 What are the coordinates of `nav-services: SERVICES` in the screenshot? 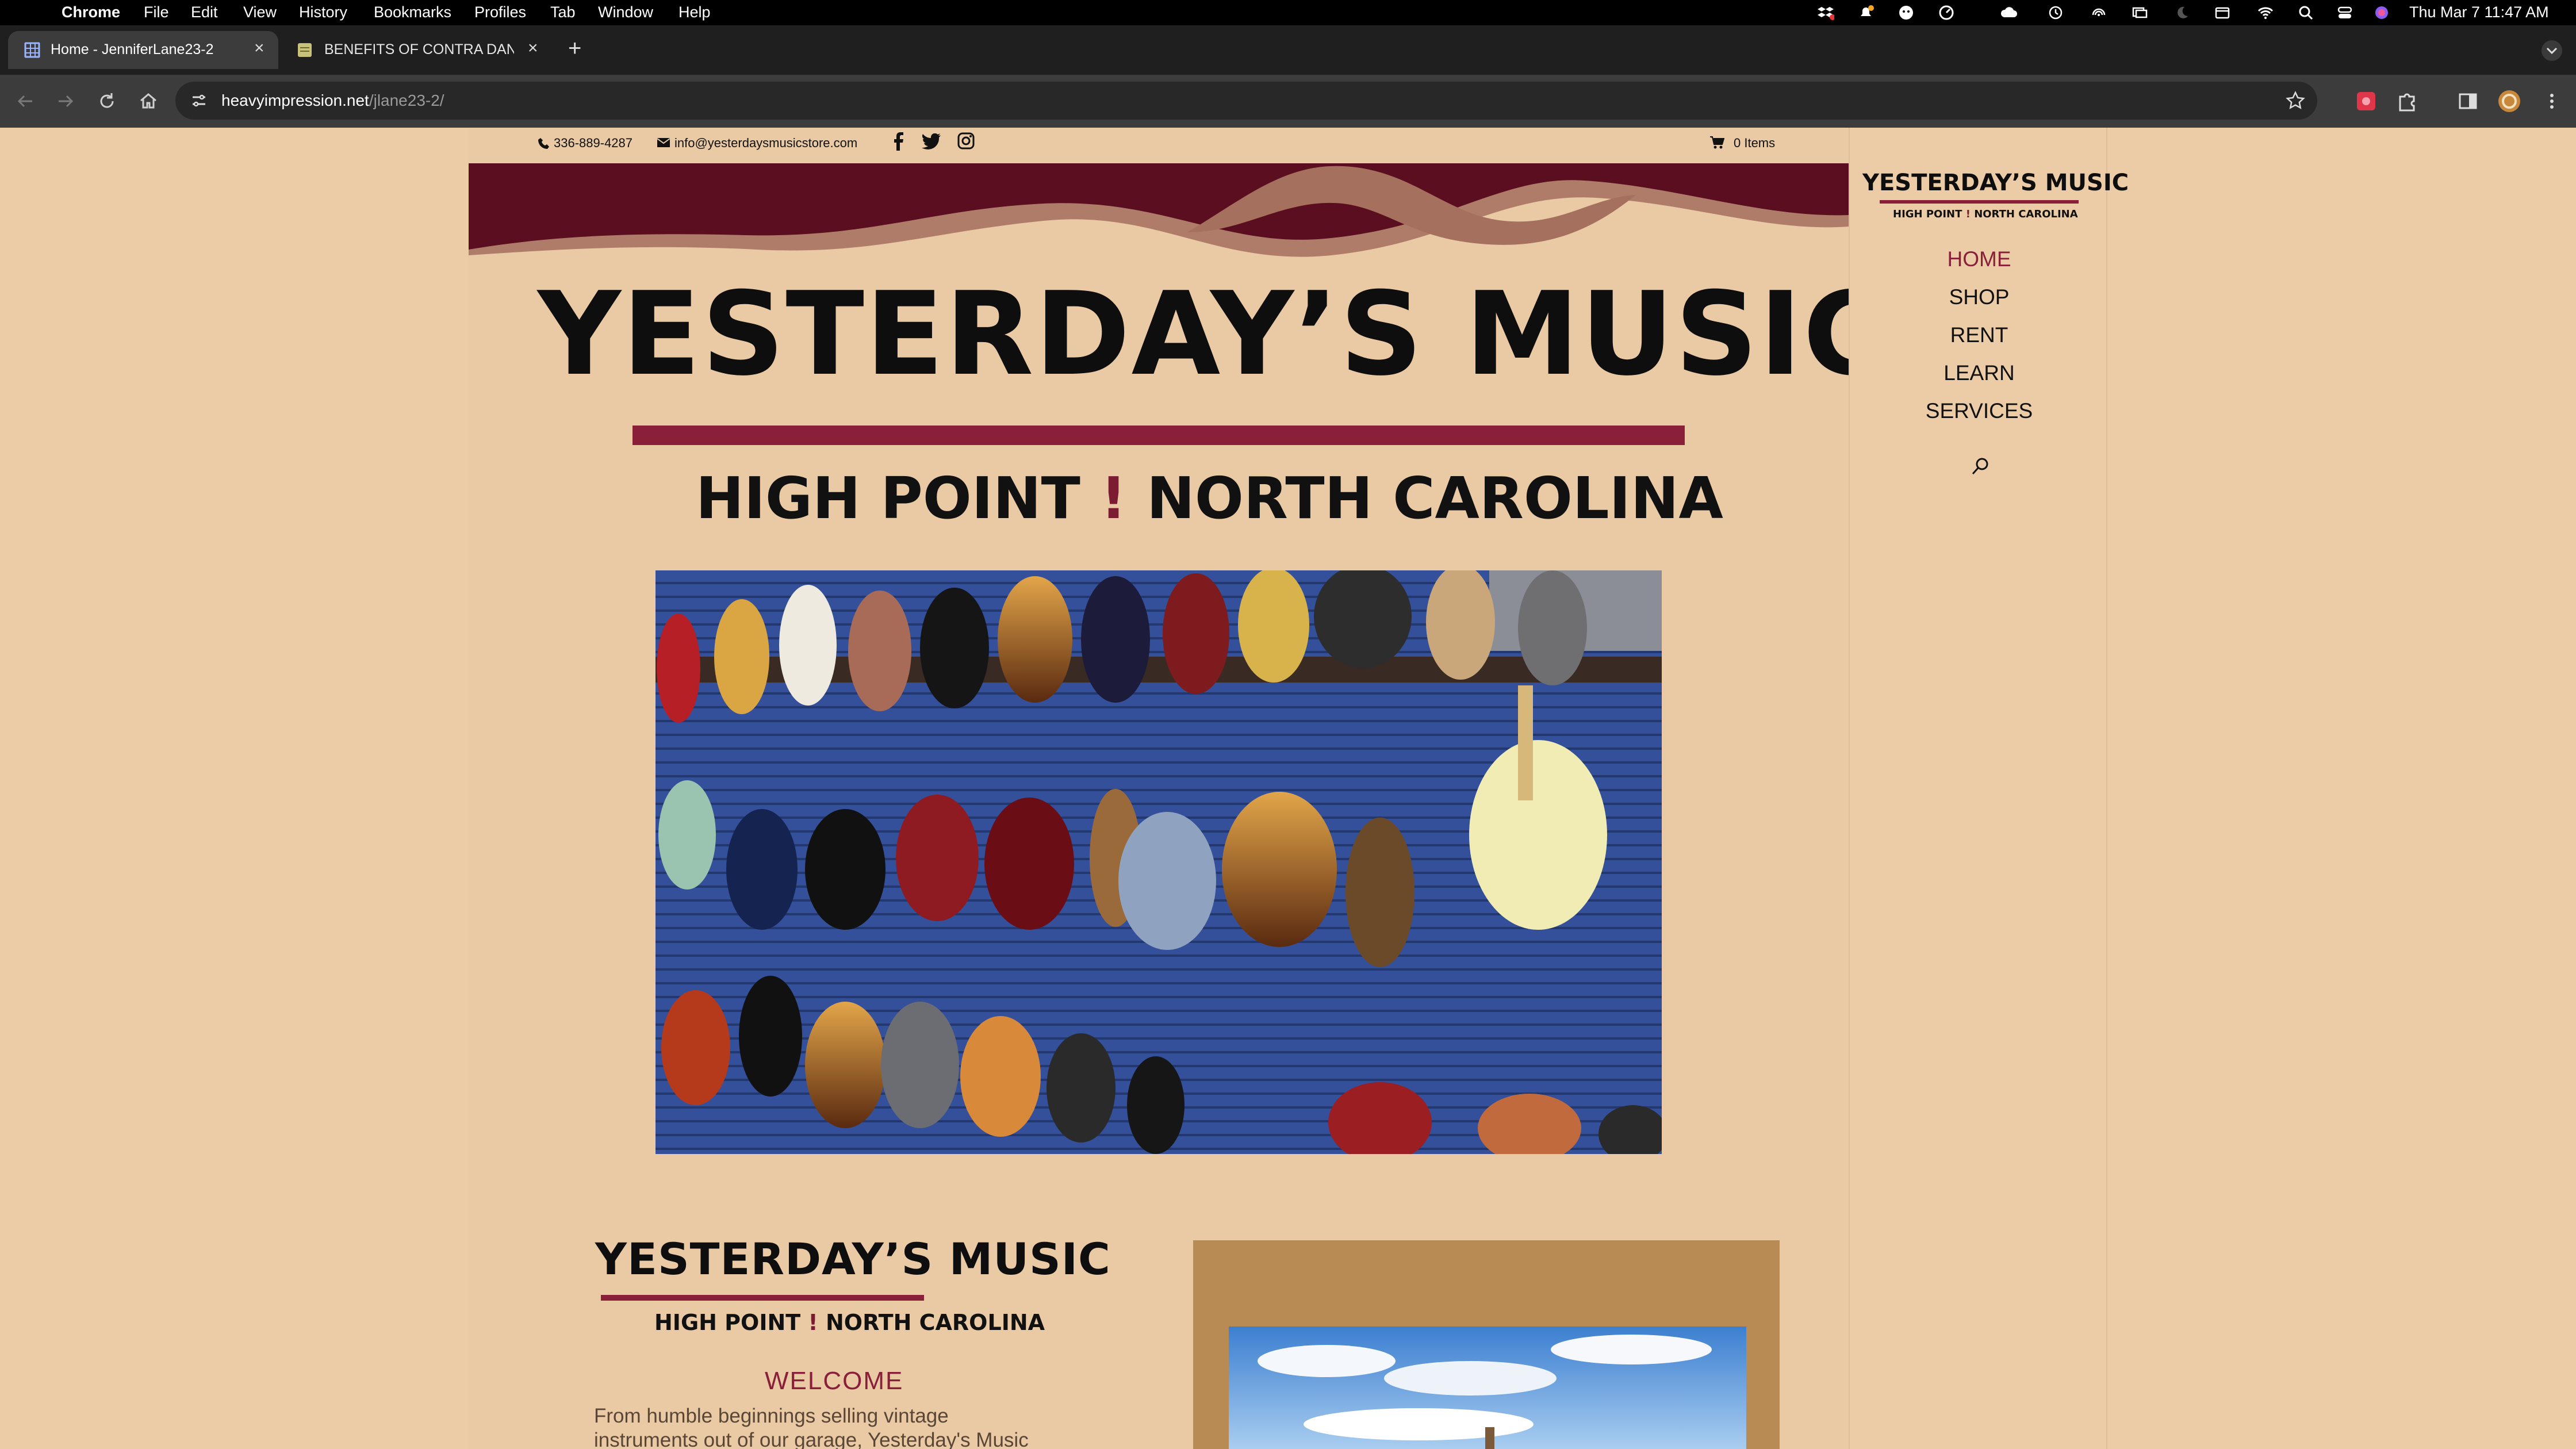 It's located at (1979, 411).